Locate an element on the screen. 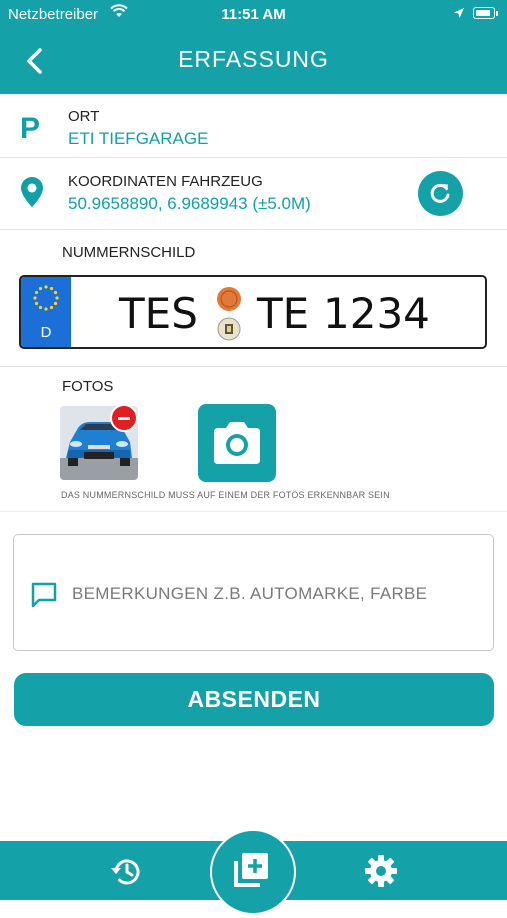  state-seal-icon is located at coordinates (229, 331).